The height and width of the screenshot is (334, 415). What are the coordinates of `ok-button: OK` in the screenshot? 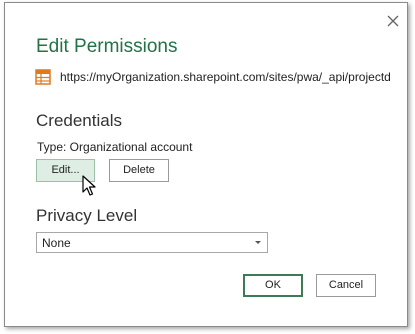 It's located at (273, 285).